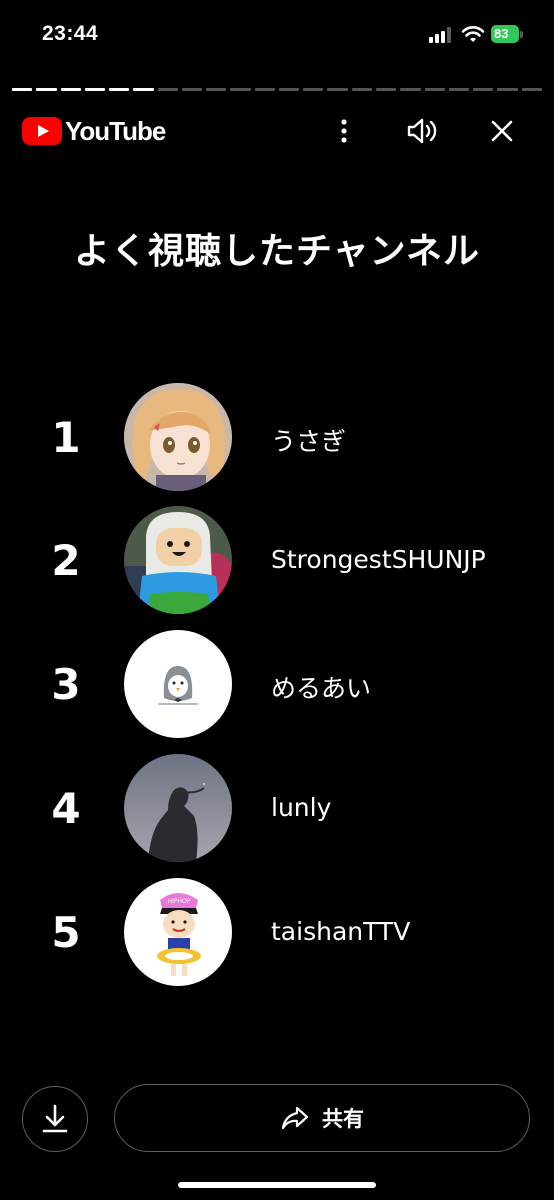 This screenshot has width=554, height=1200. I want to click on share-arrow-icon, so click(295, 1118).